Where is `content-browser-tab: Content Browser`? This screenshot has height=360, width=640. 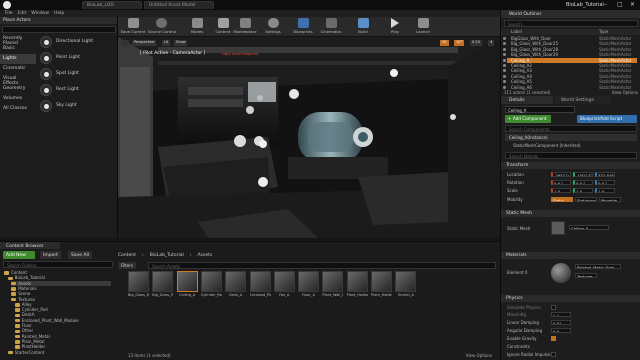 content-browser-tab: Content Browser is located at coordinates (30, 245).